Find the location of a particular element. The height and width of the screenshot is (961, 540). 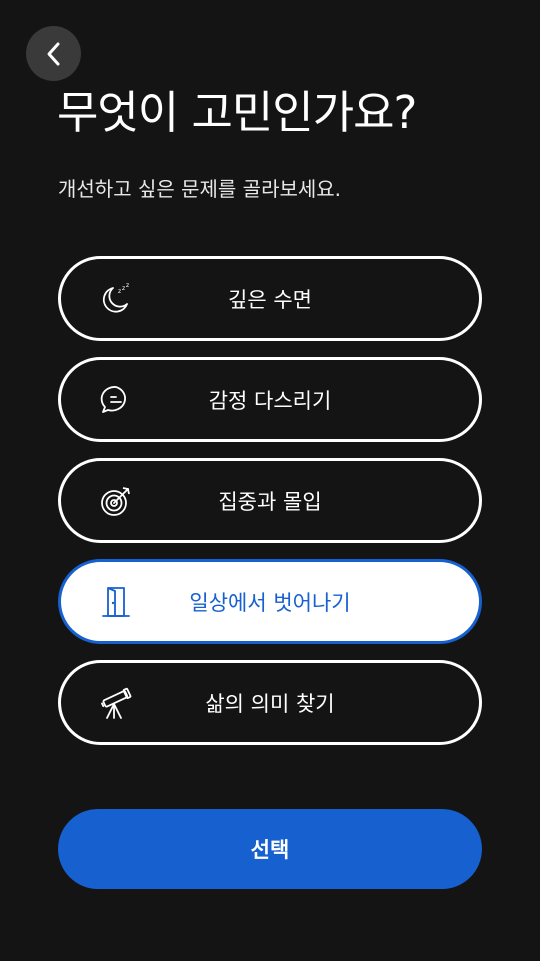

option-deep-sleep: z z z 깊은 수면 is located at coordinates (270, 298).